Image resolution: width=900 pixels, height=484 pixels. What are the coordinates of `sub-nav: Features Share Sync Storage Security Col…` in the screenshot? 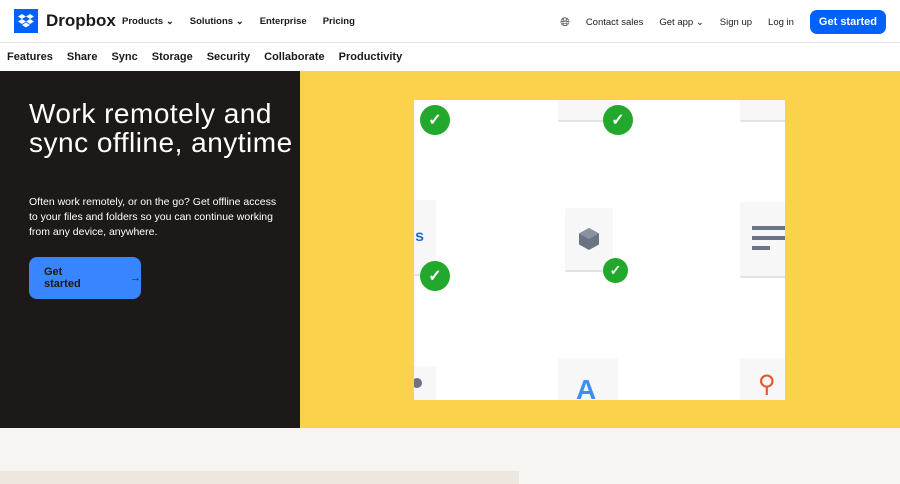 It's located at (450, 57).